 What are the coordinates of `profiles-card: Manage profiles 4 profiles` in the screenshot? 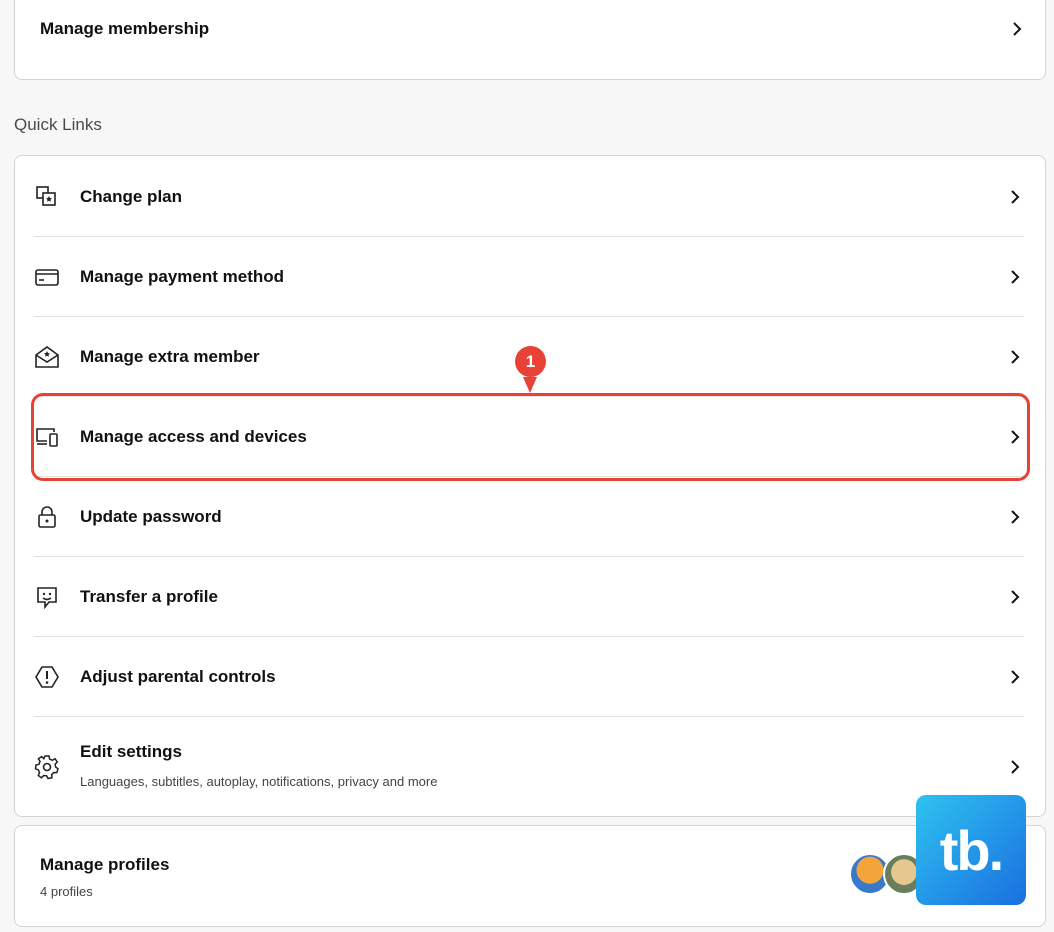 It's located at (530, 876).